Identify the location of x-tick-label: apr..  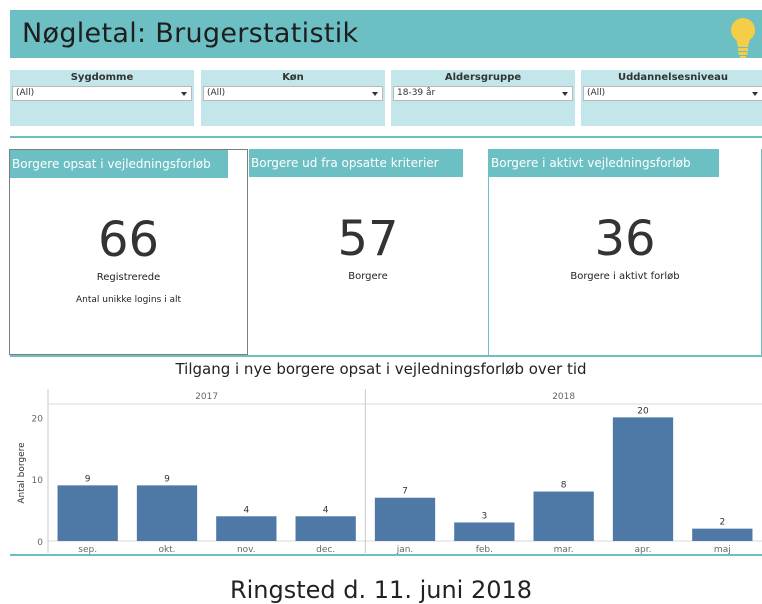
(643, 550).